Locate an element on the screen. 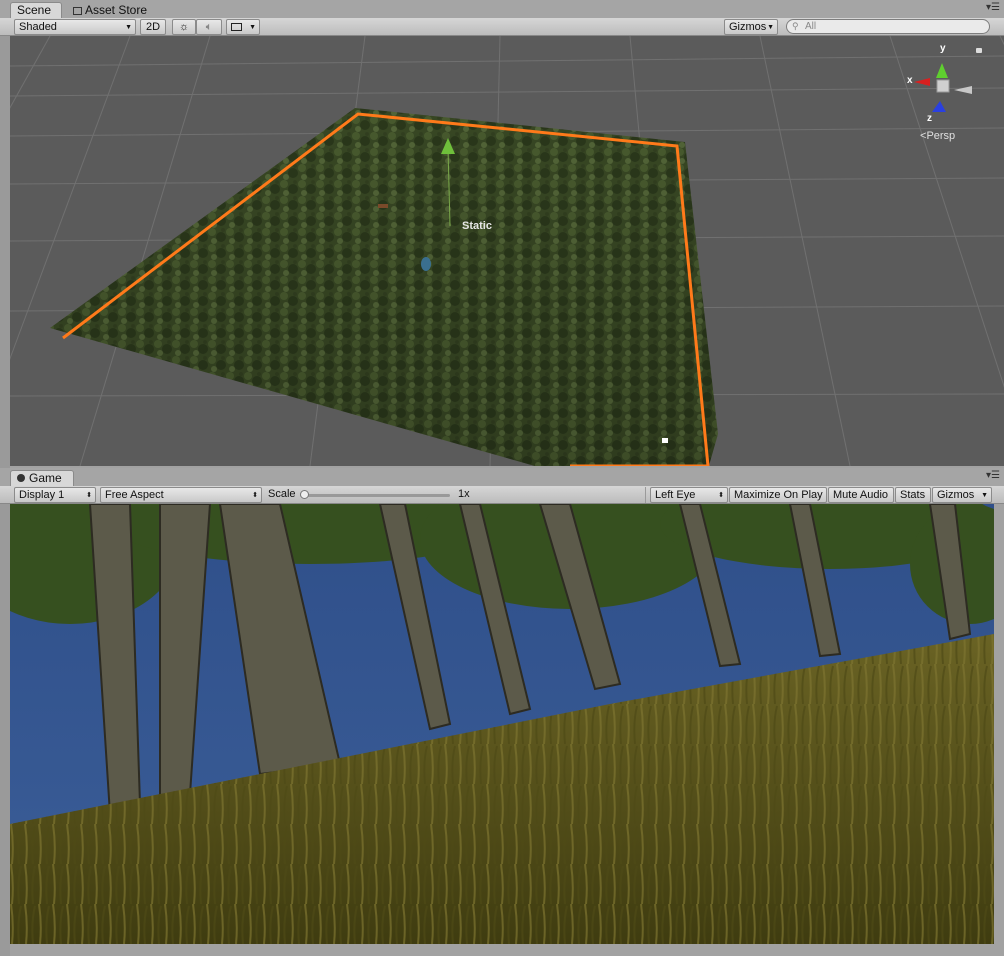 This screenshot has width=1004, height=956. scale-slider-thumb is located at coordinates (304, 494).